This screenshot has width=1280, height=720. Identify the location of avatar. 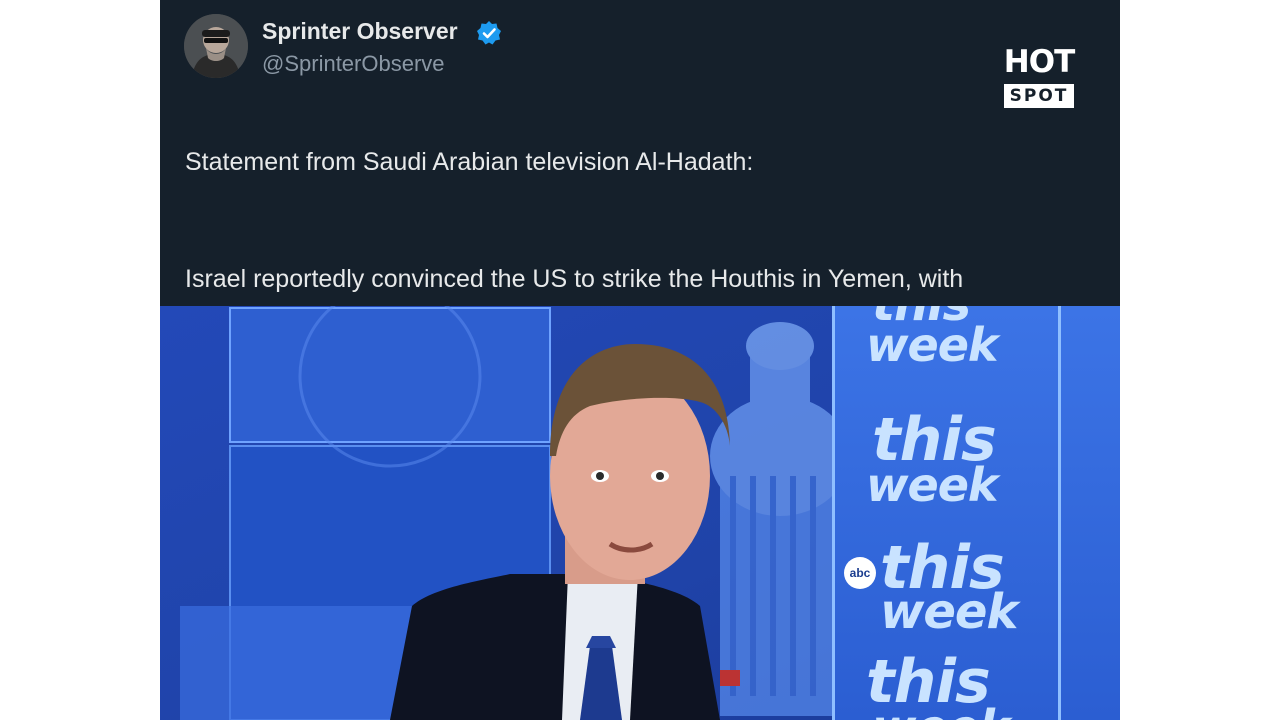
(216, 46).